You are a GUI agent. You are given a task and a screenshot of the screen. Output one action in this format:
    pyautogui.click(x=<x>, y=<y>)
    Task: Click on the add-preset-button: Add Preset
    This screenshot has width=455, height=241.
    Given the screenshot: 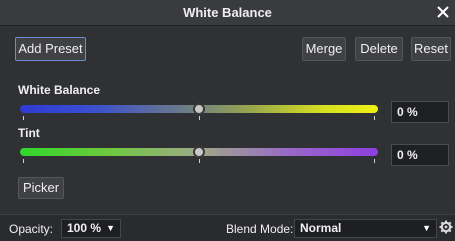 What is the action you would take?
    pyautogui.click(x=50, y=49)
    